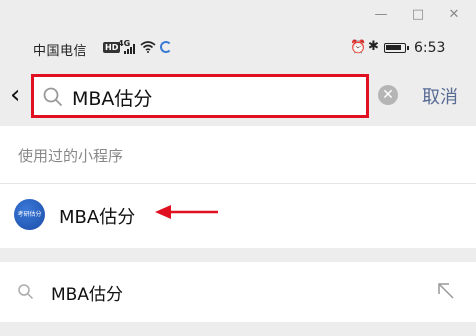  What do you see at coordinates (97, 217) in the screenshot?
I see `mini-program-name: MBA估分` at bounding box center [97, 217].